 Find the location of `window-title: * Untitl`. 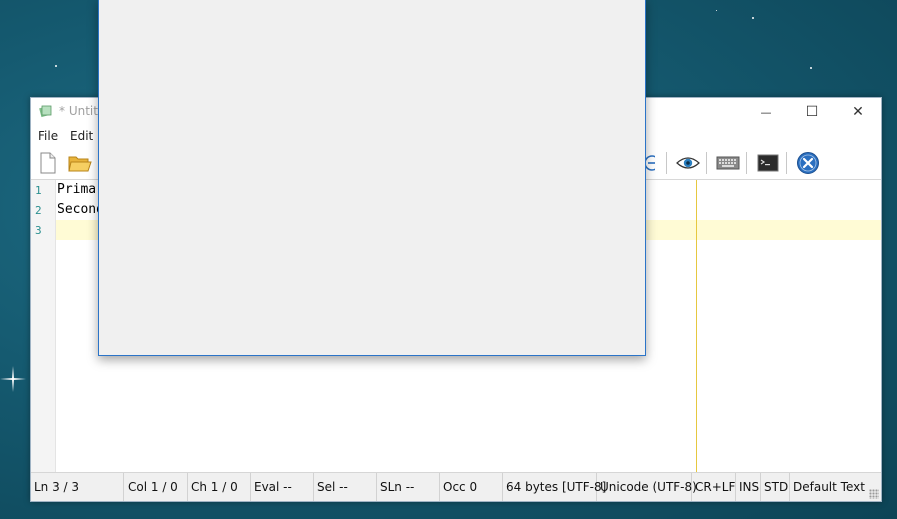

window-title: * Untitl is located at coordinates (80, 111).